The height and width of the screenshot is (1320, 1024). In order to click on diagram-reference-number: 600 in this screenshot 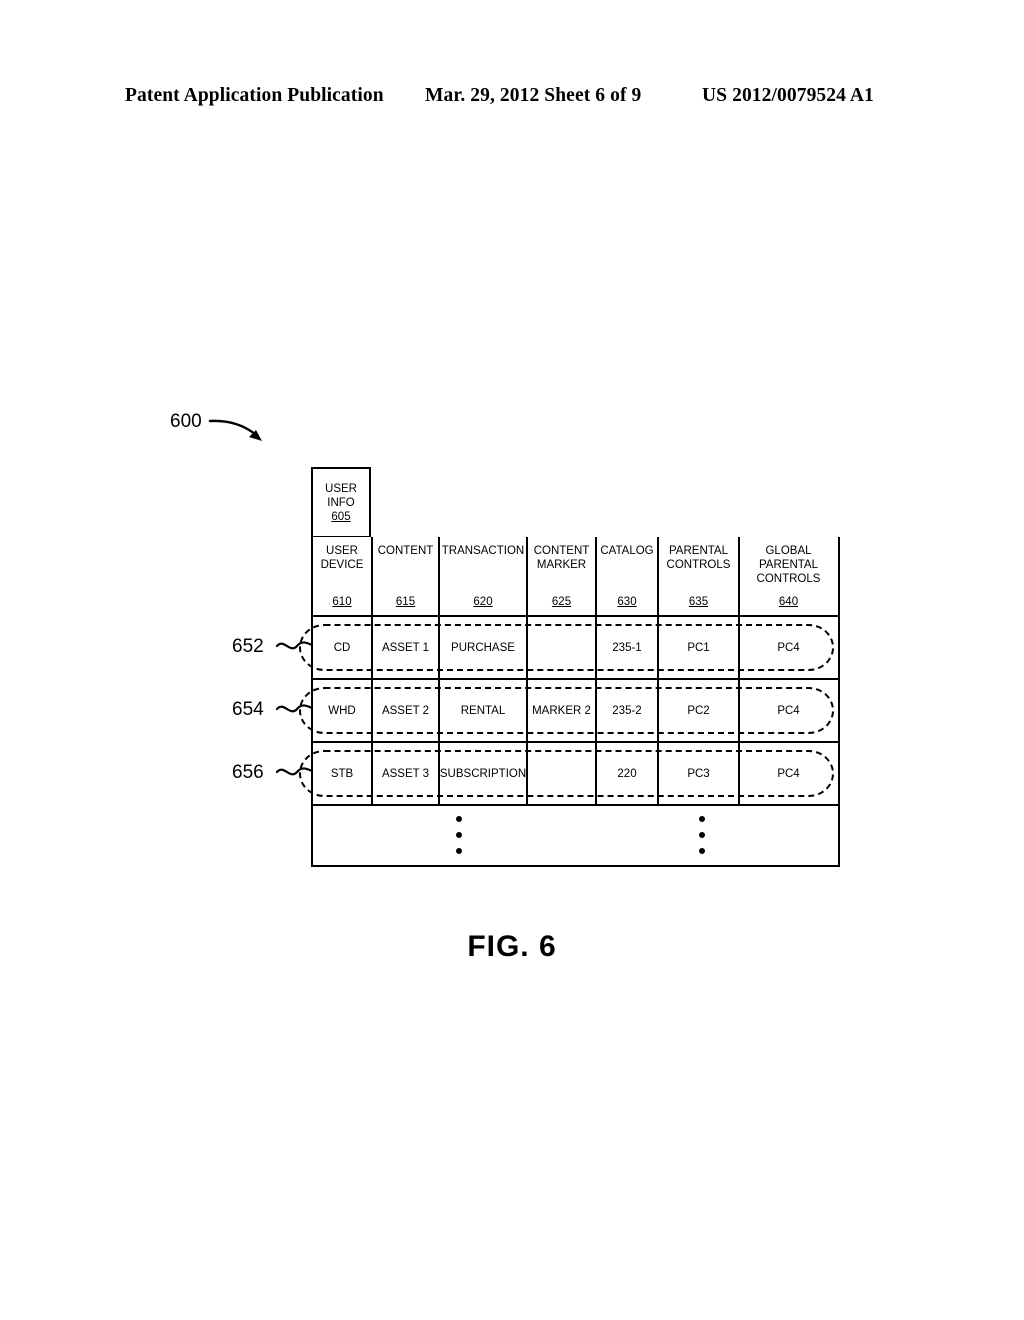, I will do `click(186, 421)`.